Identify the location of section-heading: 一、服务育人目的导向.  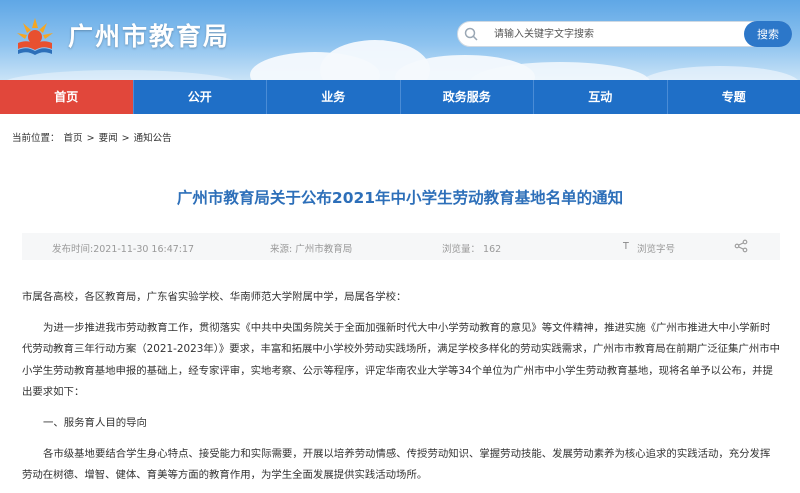
(95, 423).